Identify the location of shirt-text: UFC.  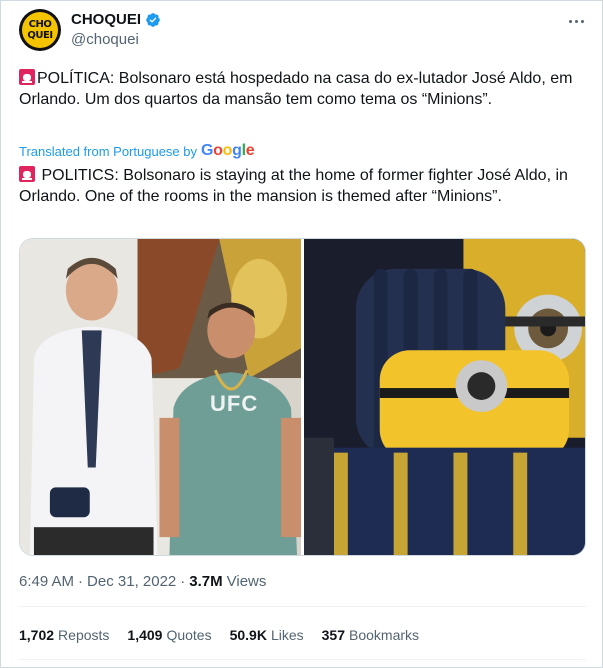
(234, 403).